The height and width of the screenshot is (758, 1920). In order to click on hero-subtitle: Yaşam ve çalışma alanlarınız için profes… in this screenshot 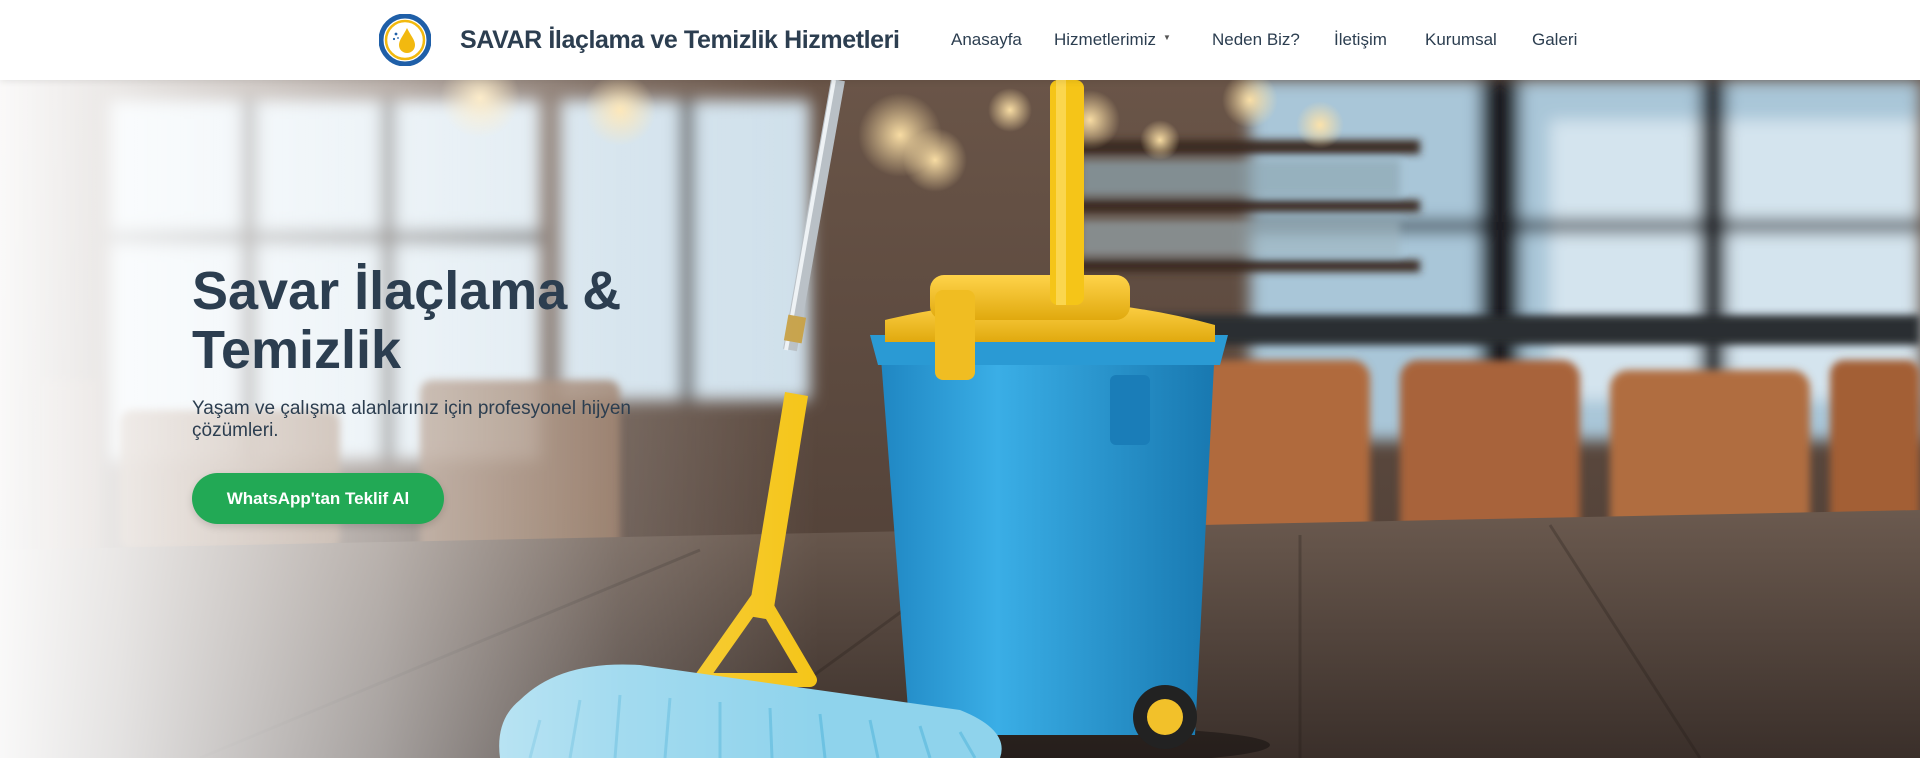, I will do `click(411, 419)`.